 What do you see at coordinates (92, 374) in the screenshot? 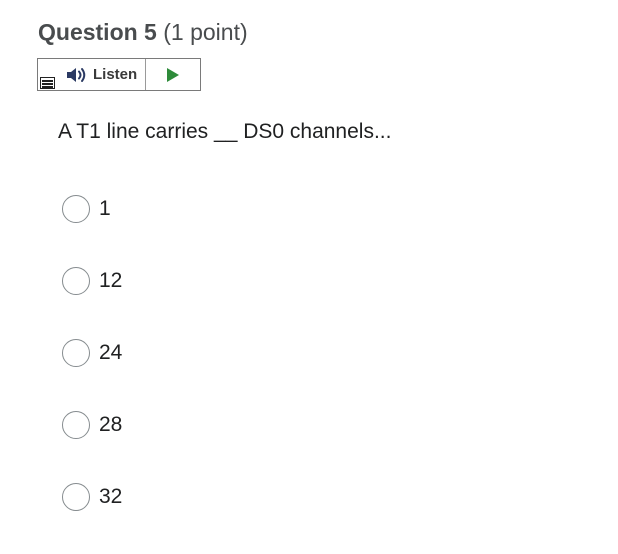
I see `answer-options: 1 12 24 28 32` at bounding box center [92, 374].